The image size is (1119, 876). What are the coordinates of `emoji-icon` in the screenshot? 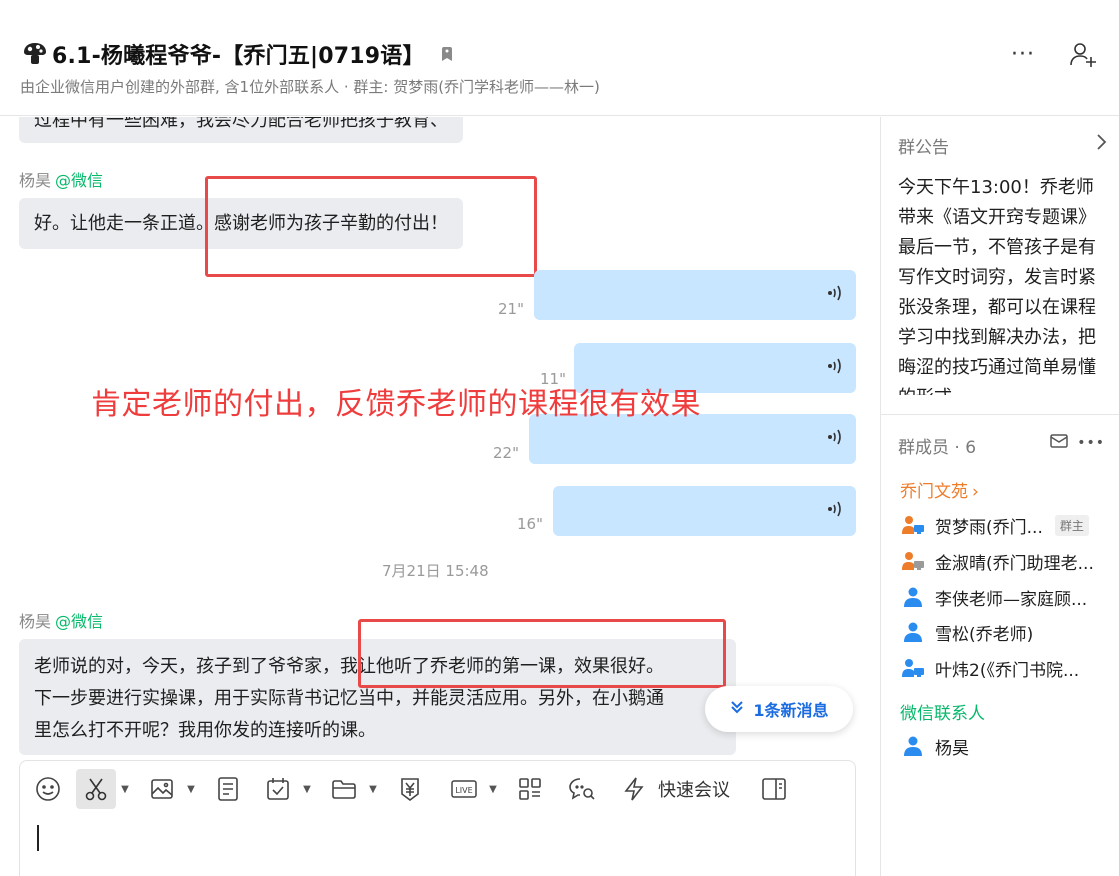 It's located at (48, 789).